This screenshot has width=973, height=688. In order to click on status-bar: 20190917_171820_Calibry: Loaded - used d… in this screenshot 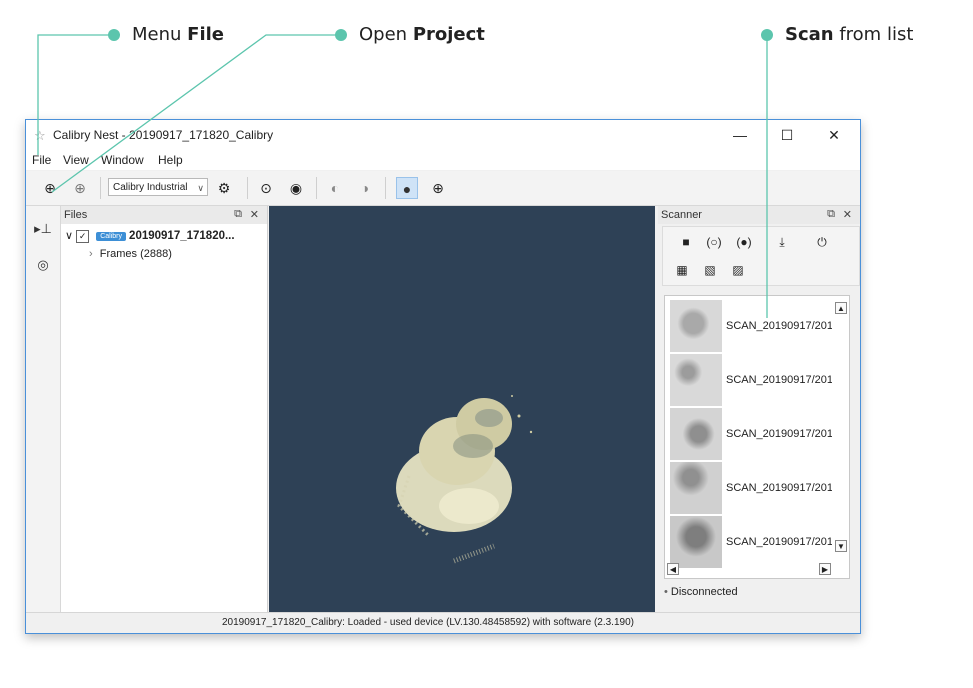, I will do `click(443, 622)`.